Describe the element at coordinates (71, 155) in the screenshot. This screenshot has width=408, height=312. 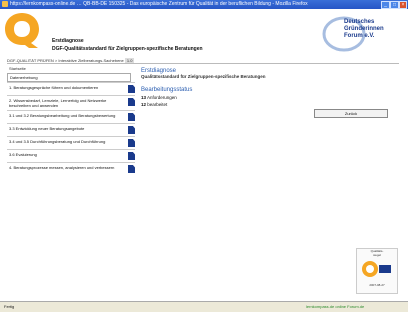
I see `sidebar-item: 3.6 Evaluierung` at that location.